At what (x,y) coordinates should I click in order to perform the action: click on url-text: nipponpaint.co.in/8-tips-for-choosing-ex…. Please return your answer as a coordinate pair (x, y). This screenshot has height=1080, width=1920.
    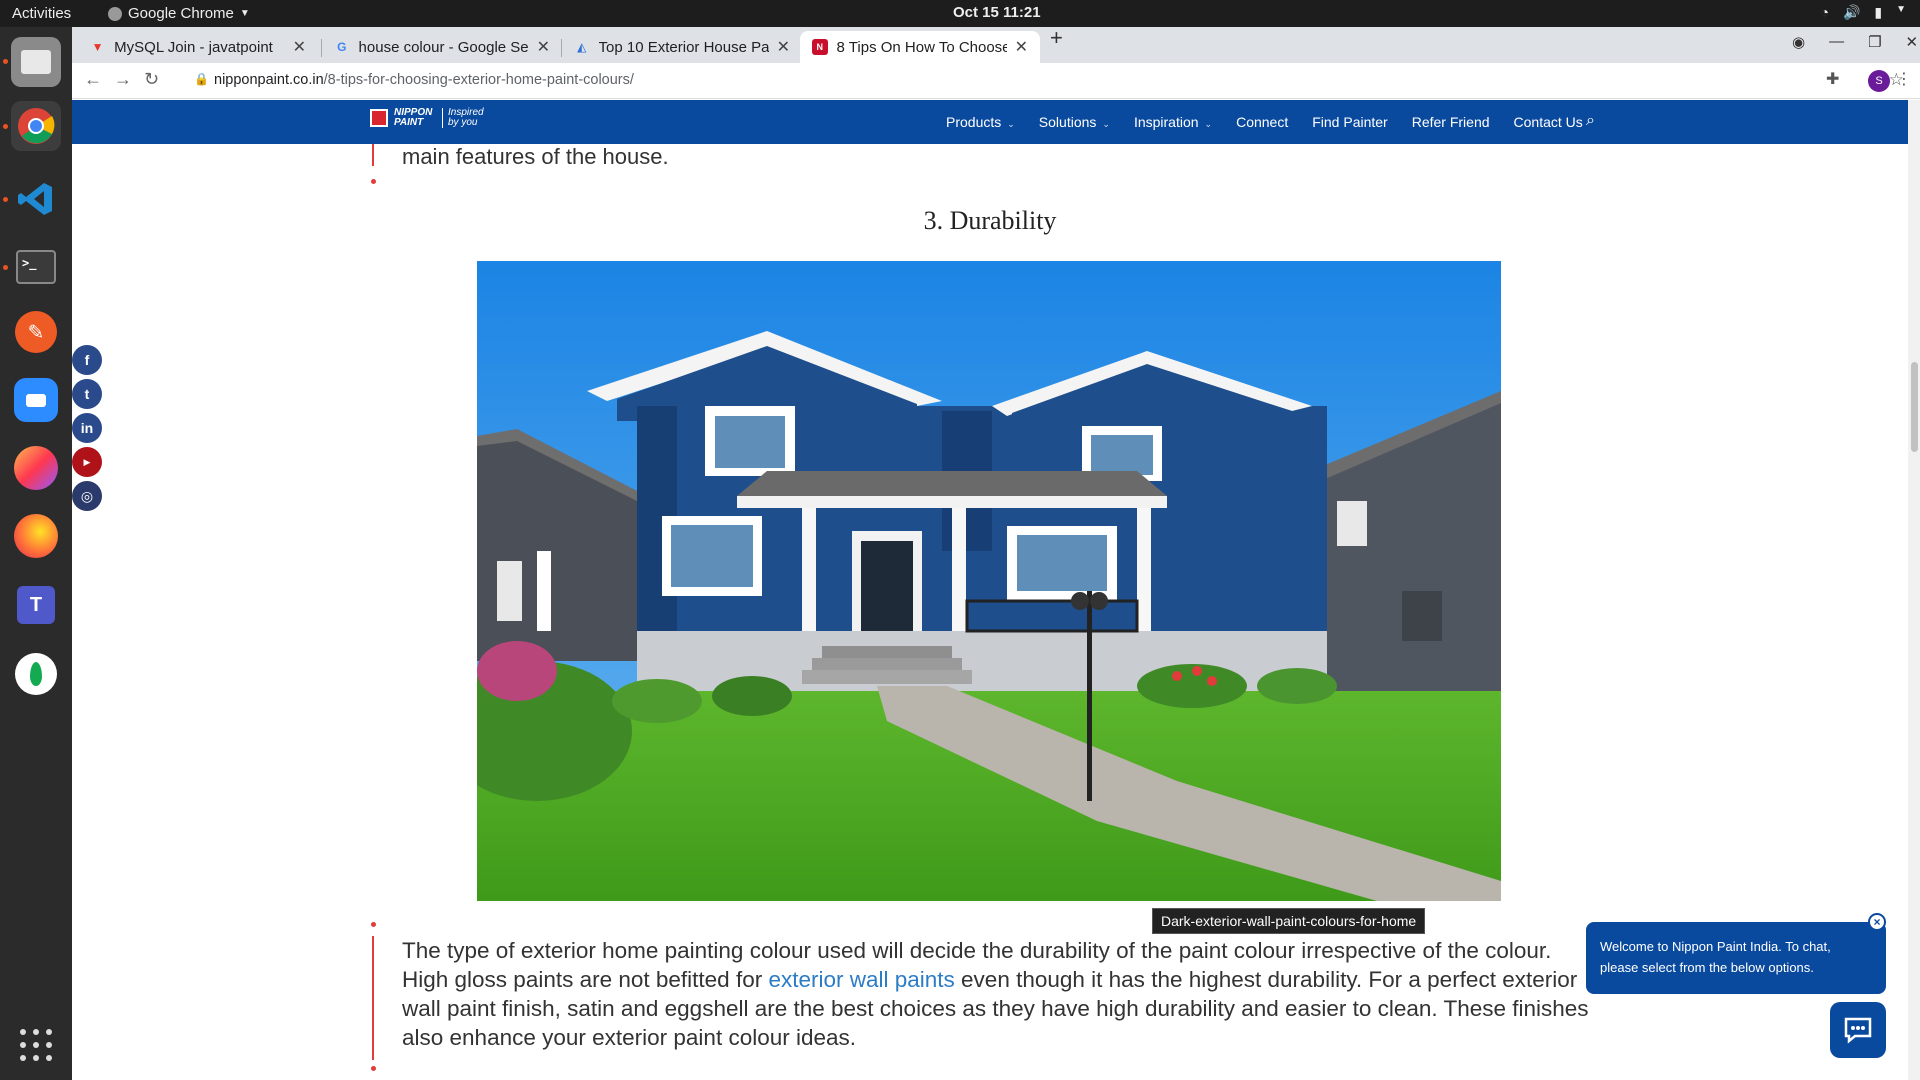
    Looking at the image, I should click on (424, 80).